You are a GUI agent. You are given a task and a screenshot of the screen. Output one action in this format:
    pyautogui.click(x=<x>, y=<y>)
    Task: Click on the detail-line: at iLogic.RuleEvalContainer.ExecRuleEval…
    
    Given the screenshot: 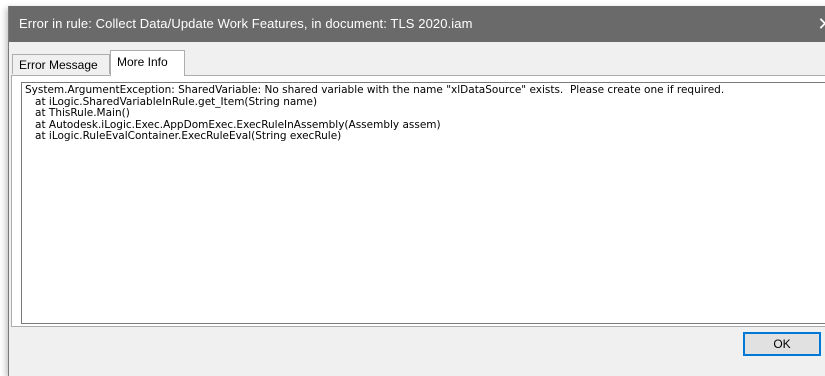 What is the action you would take?
    pyautogui.click(x=183, y=136)
    